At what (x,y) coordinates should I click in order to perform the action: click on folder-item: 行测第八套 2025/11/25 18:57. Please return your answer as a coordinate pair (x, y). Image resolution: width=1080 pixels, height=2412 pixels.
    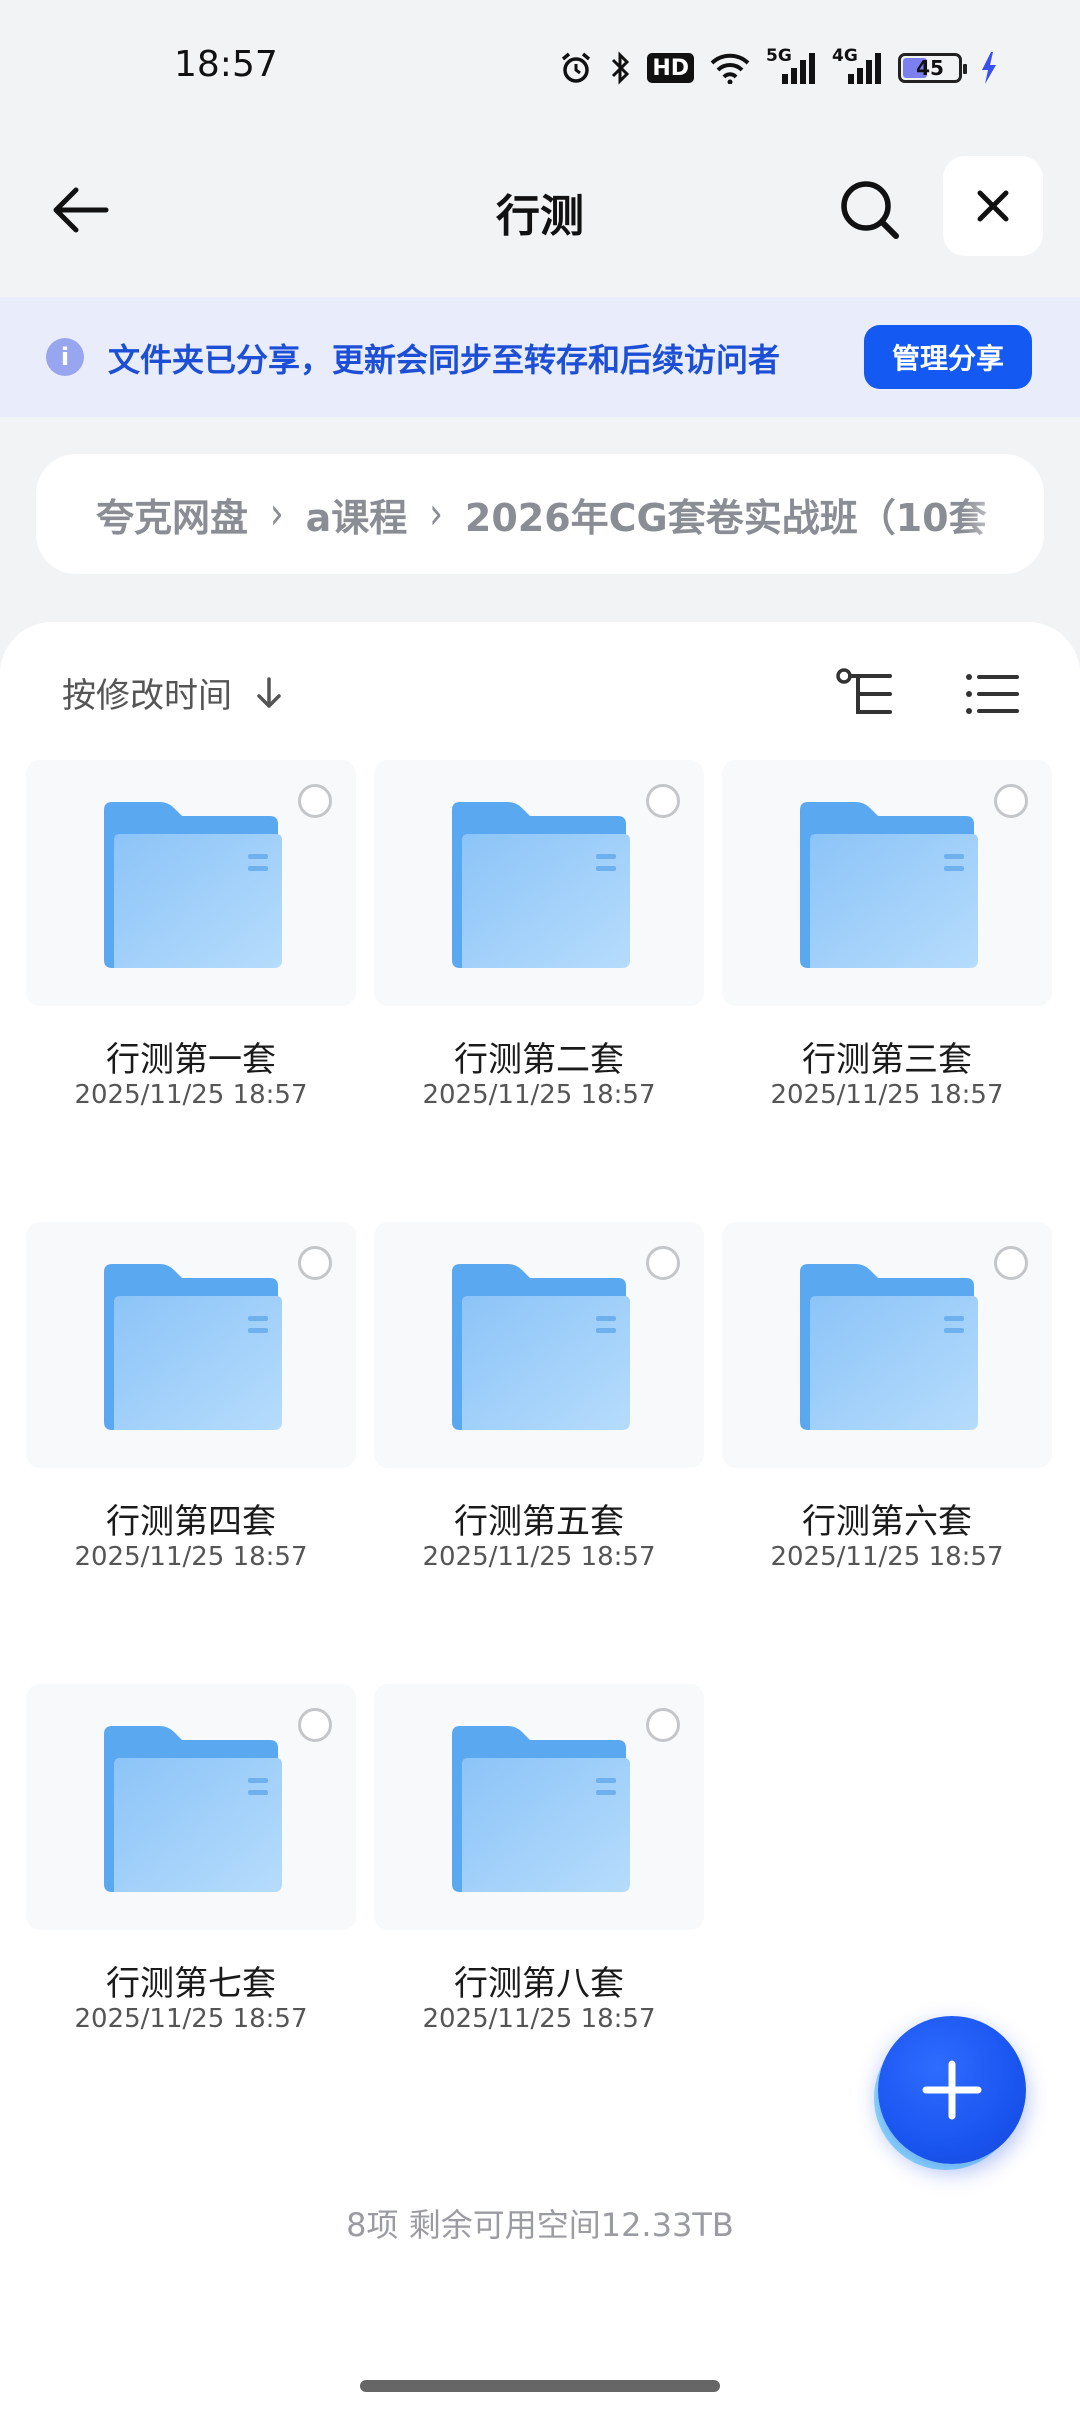
    Looking at the image, I should click on (539, 1874).